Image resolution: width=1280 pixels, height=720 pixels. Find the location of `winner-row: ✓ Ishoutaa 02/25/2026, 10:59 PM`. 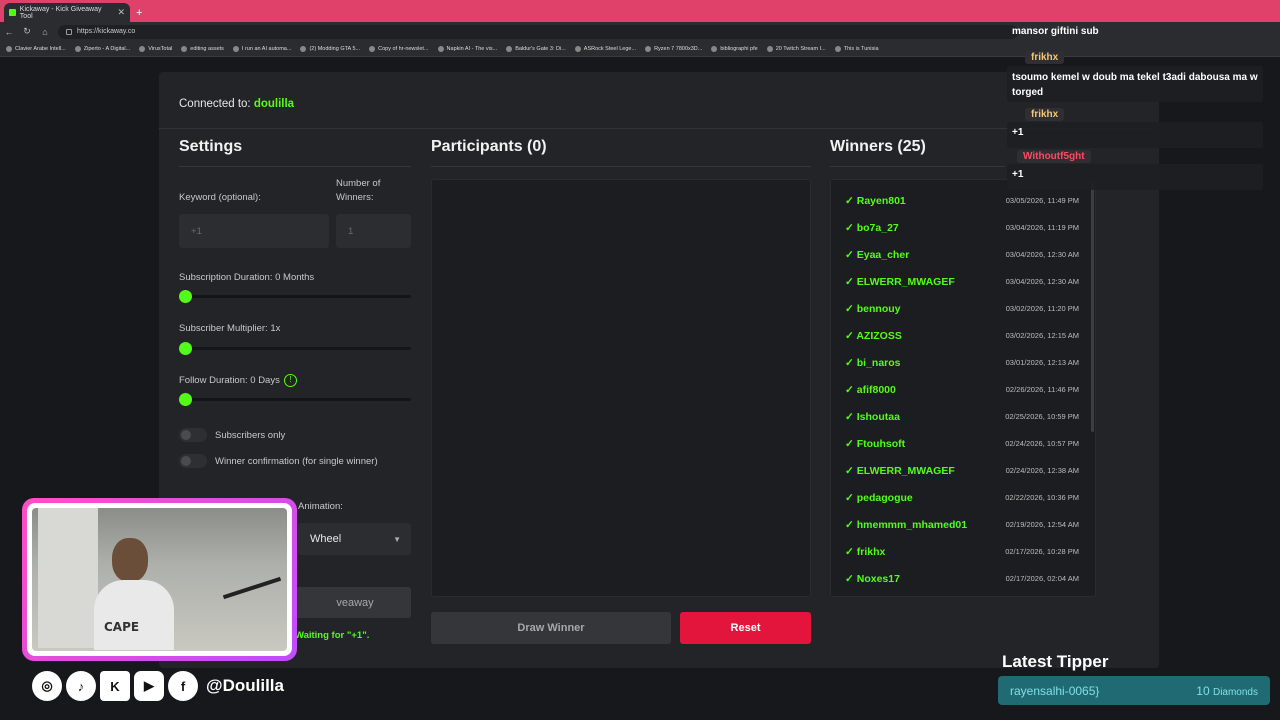

winner-row: ✓ Ishoutaa 02/25/2026, 10:59 PM is located at coordinates (963, 416).